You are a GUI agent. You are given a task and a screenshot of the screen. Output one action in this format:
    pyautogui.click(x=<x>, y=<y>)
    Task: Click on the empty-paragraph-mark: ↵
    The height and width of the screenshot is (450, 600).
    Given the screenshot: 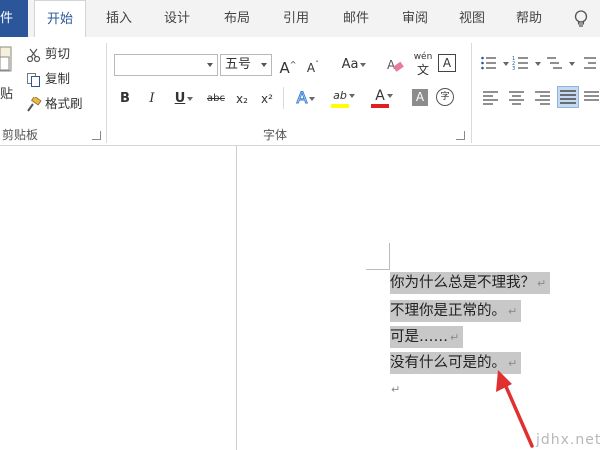 What is the action you would take?
    pyautogui.click(x=395, y=389)
    